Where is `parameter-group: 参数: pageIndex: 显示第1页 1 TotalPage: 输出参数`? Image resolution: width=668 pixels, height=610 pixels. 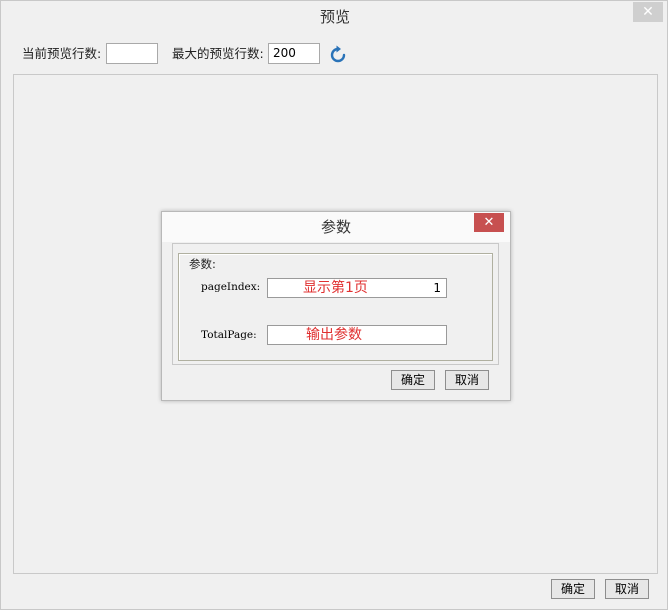
parameter-group: 参数: pageIndex: 显示第1页 1 TotalPage: 输出参数 is located at coordinates (335, 307).